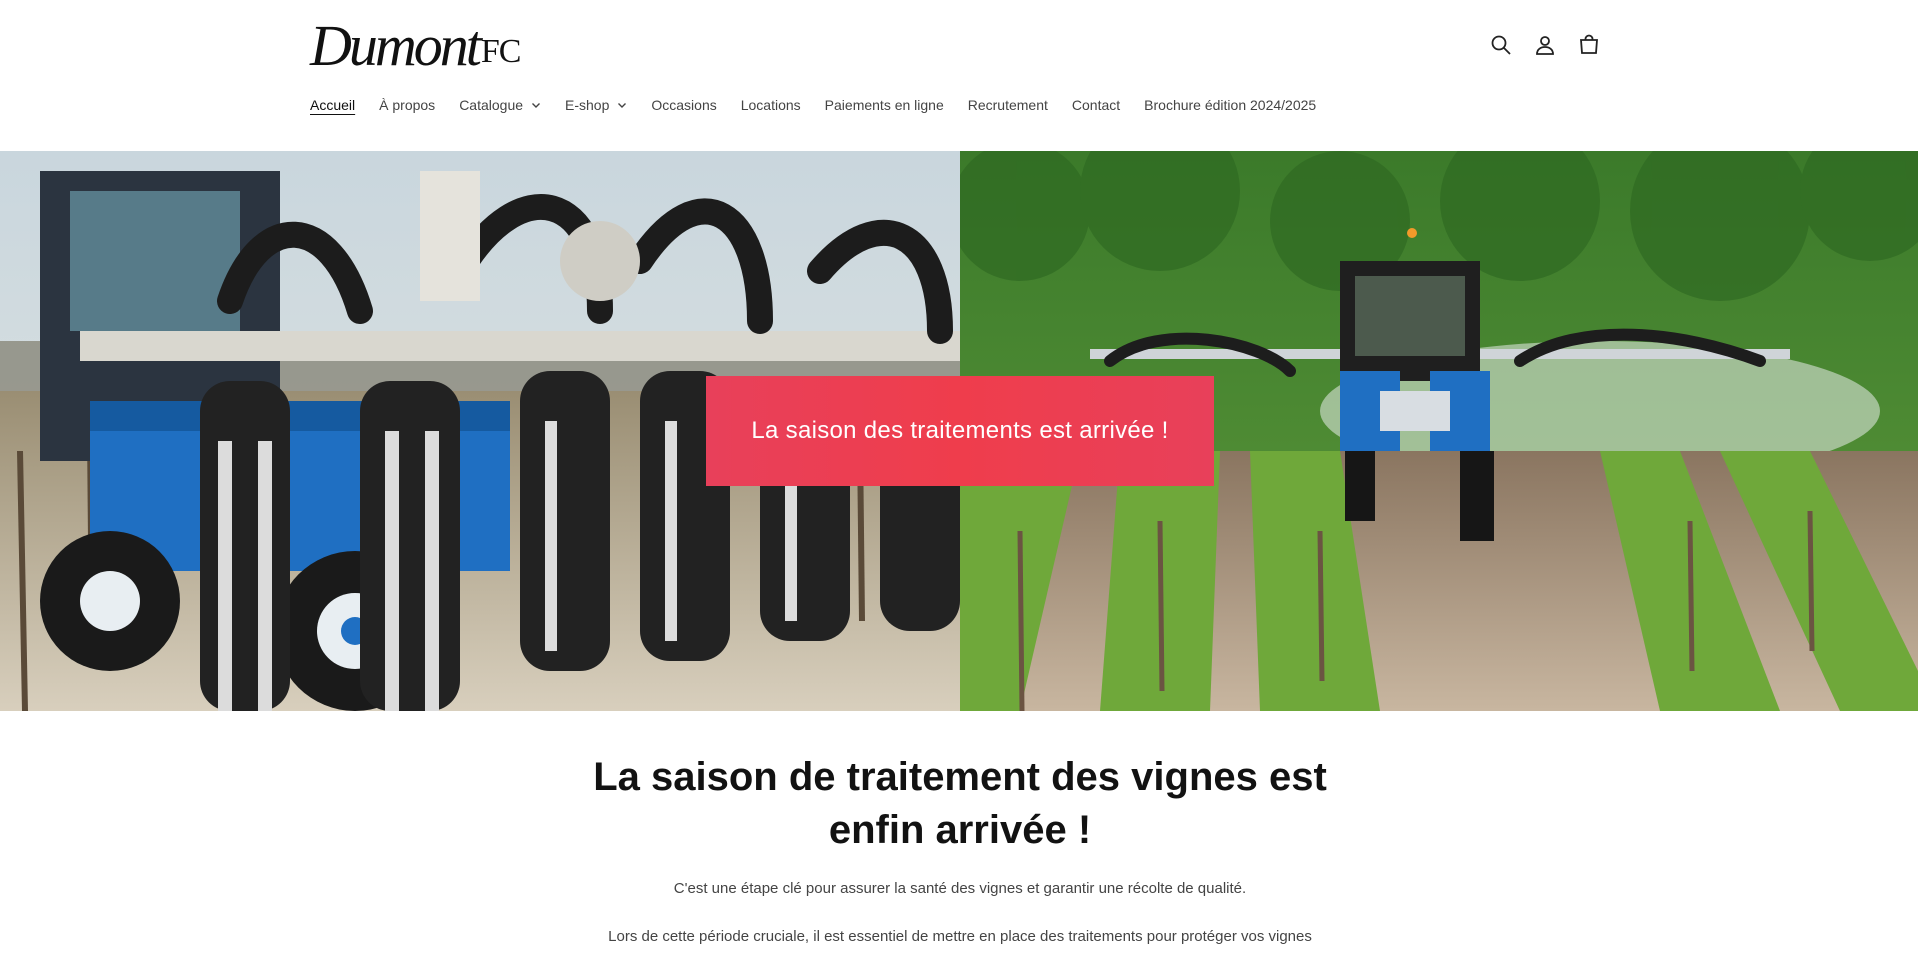  I want to click on account-icon, so click(1545, 45).